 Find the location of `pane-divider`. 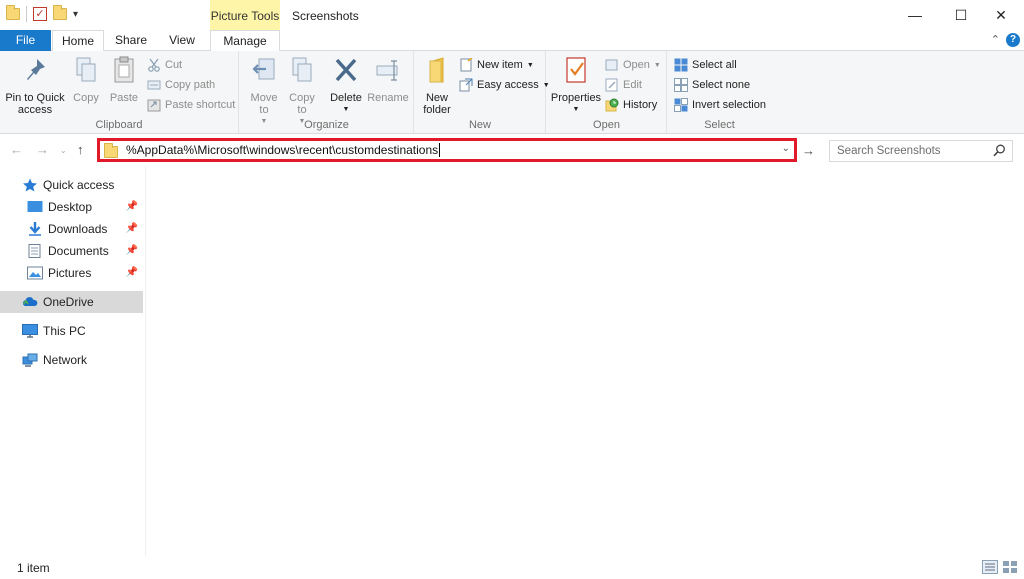

pane-divider is located at coordinates (145, 361).